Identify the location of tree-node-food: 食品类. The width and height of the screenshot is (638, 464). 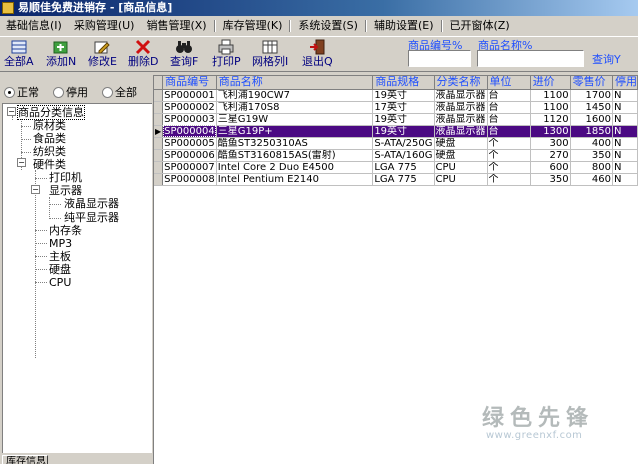
(49, 138).